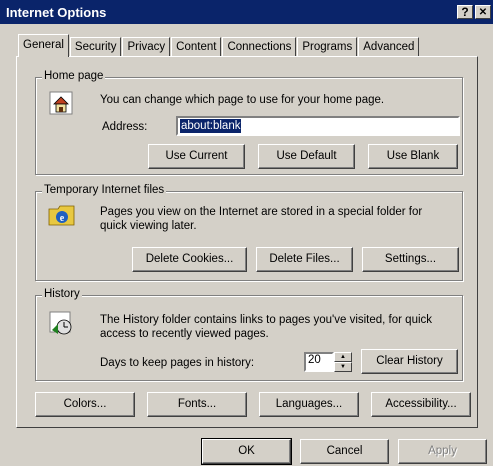 The image size is (493, 466). What do you see at coordinates (246, 451) in the screenshot?
I see `ok-button: OK` at bounding box center [246, 451].